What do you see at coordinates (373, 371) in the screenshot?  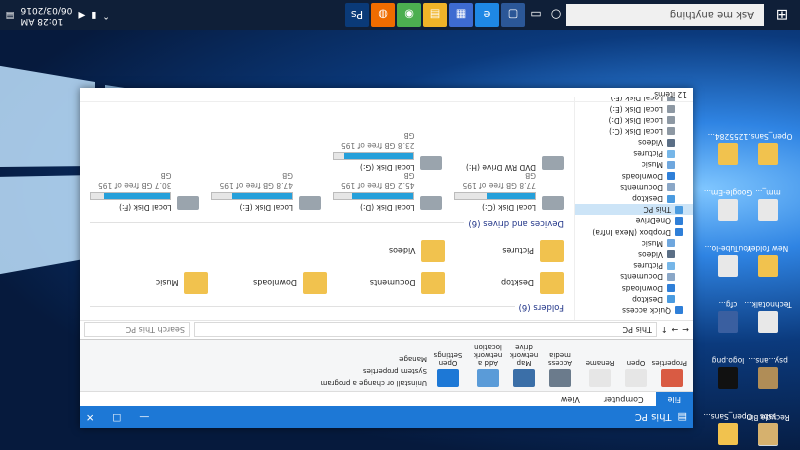 I see `system-properties-button: System properties` at bounding box center [373, 371].